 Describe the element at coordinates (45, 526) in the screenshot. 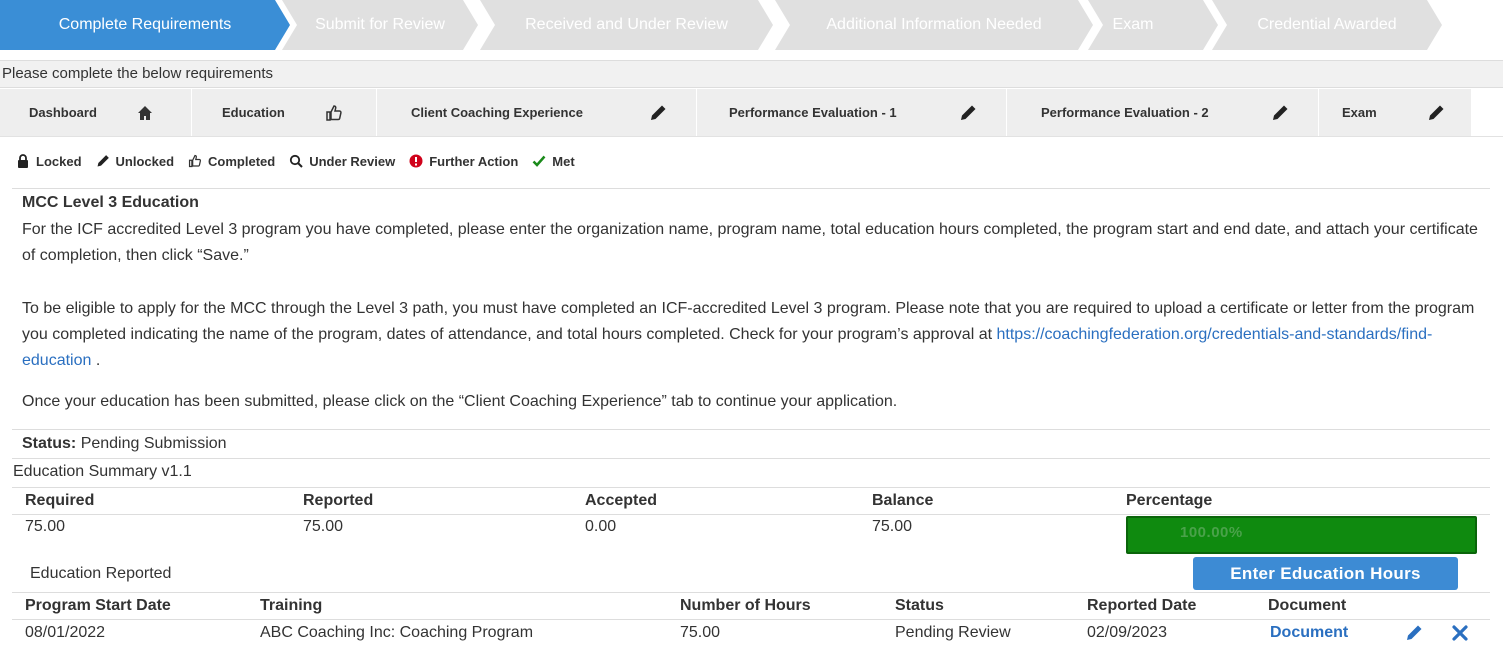

I see `summary-required-value: 75.00` at that location.